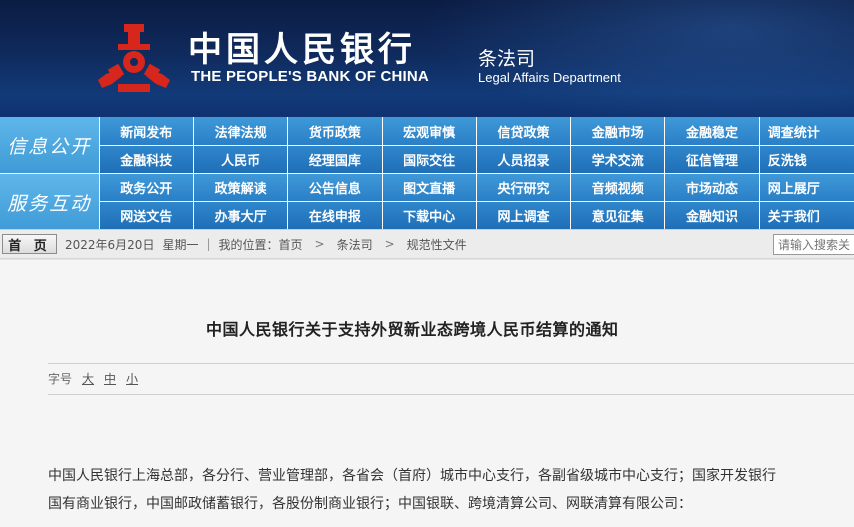 Image resolution: width=854 pixels, height=527 pixels. Describe the element at coordinates (507, 59) in the screenshot. I see `department-name-cn: 条法司` at that location.